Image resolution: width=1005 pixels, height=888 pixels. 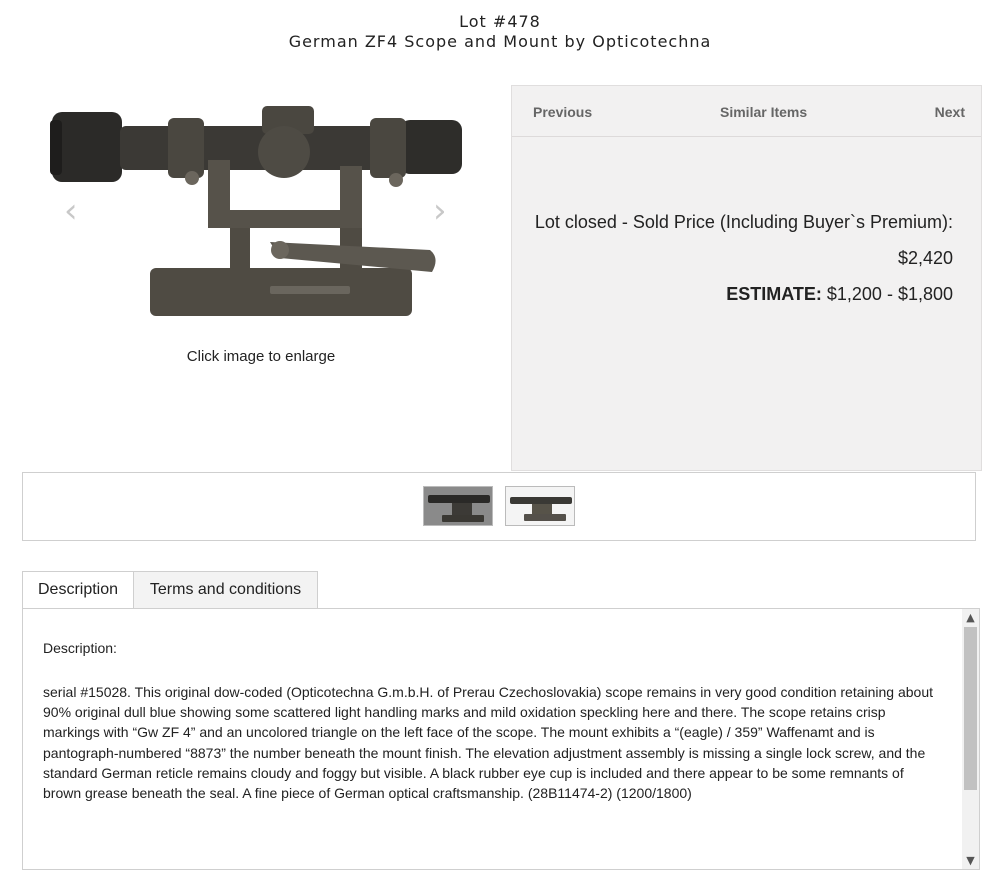 I want to click on description-heading: Description:, so click(x=80, y=648).